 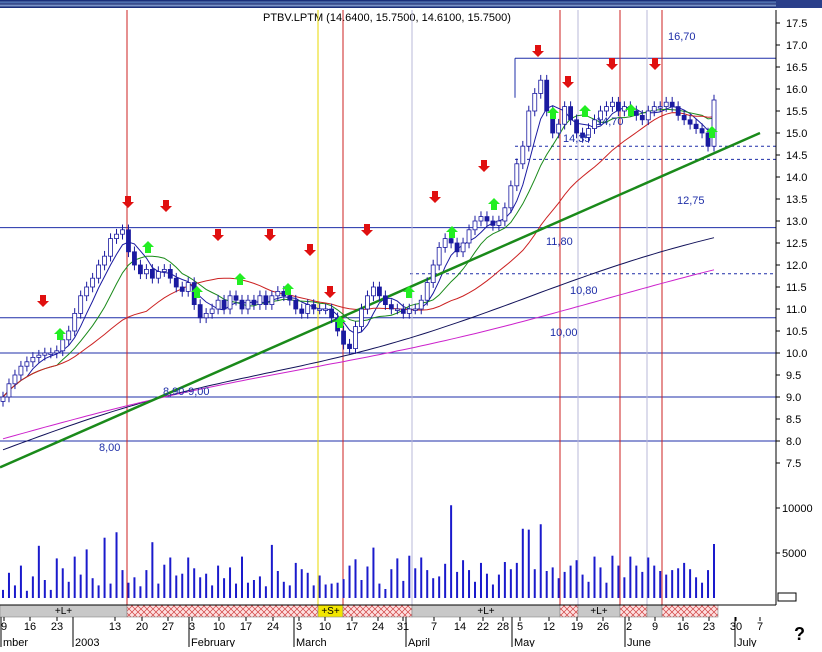 What do you see at coordinates (330, 611) in the screenshot?
I see `signal-band-label: +S+` at bounding box center [330, 611].